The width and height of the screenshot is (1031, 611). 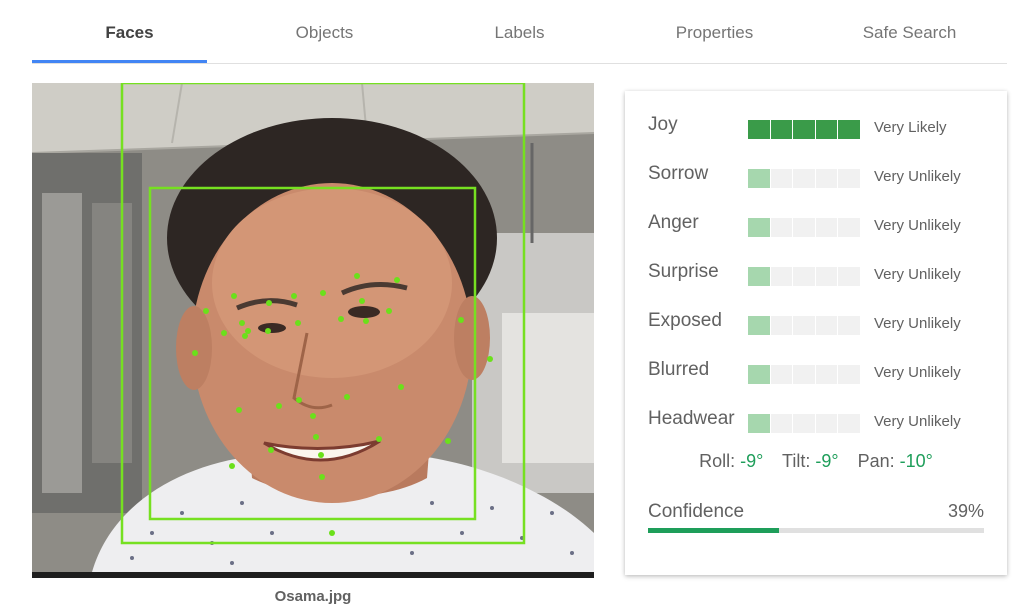 What do you see at coordinates (965, 511) in the screenshot?
I see `confidence-value: 39%` at bounding box center [965, 511].